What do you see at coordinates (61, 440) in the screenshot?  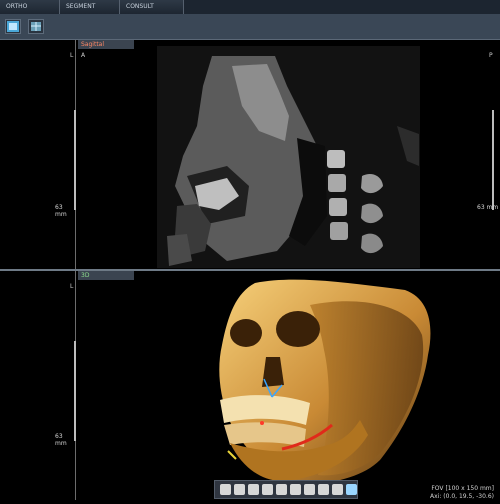 I see `view3d-scale-left: 63 mm` at bounding box center [61, 440].